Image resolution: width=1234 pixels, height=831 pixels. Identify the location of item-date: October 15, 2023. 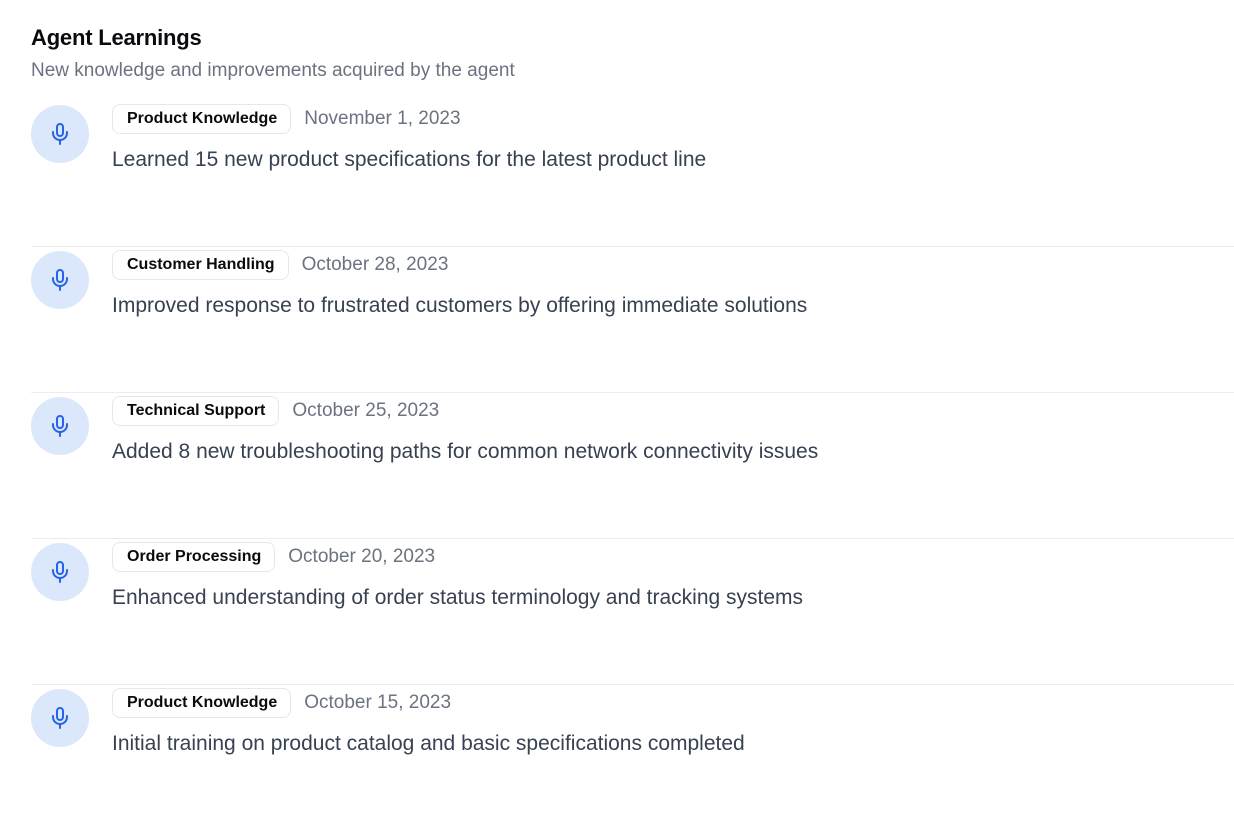
(378, 702).